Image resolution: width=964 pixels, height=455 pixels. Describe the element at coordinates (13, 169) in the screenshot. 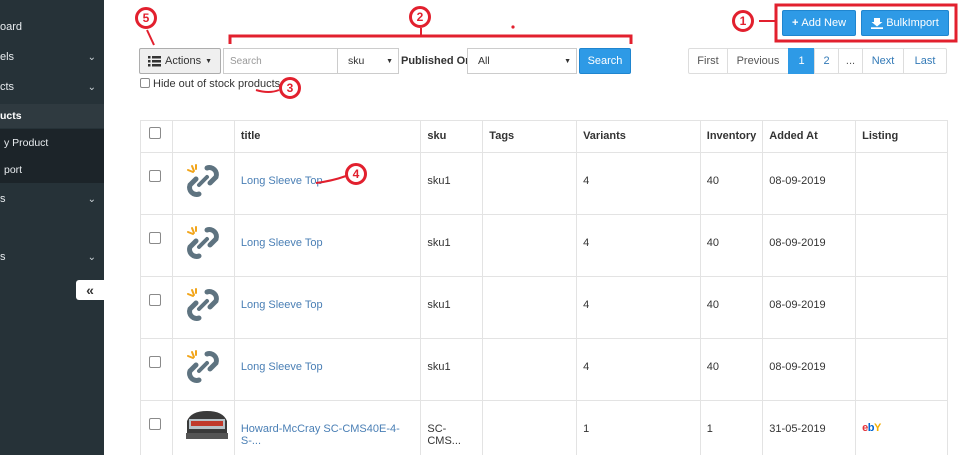

I see `sidebar-item-label: port` at that location.